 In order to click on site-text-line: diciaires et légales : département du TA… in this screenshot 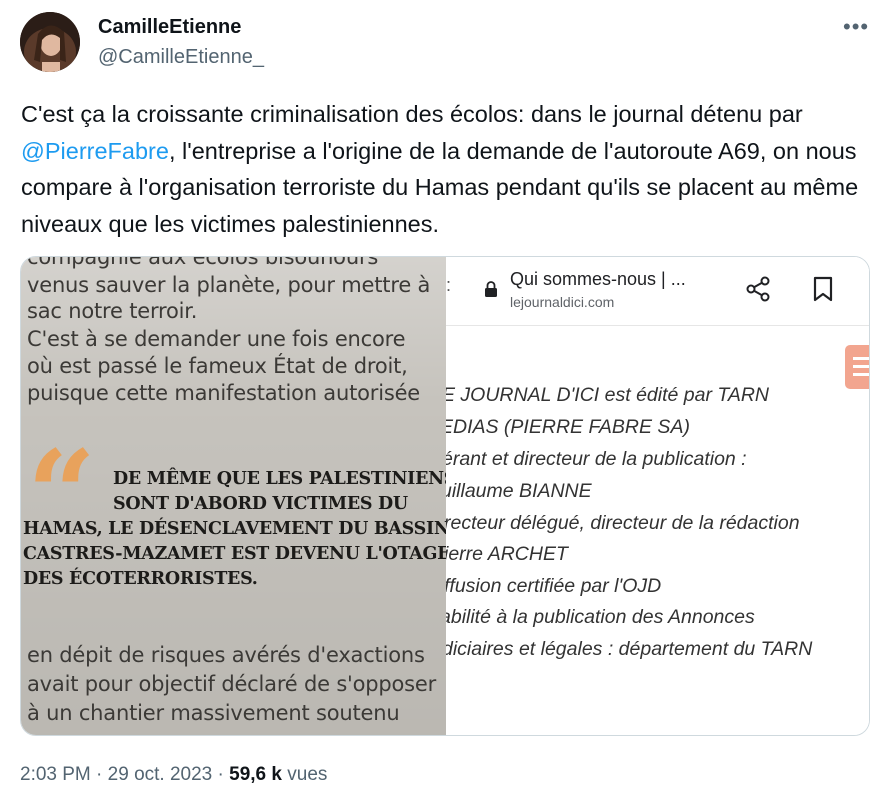, I will do `click(629, 649)`.